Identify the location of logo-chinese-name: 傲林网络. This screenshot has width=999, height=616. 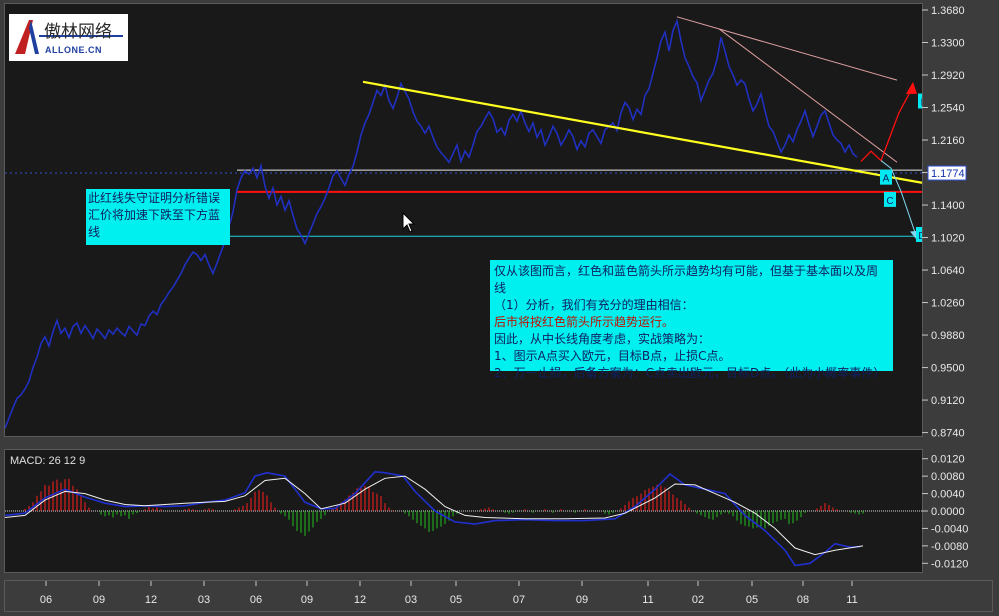
(78, 32).